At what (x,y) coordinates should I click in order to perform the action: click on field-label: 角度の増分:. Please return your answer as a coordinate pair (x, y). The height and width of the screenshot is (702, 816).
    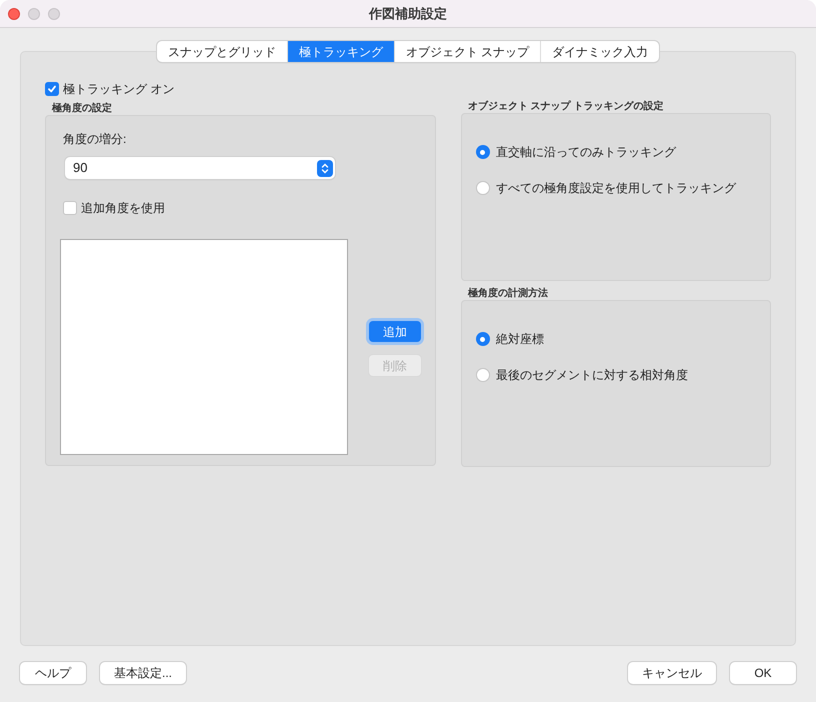
    Looking at the image, I should click on (95, 139).